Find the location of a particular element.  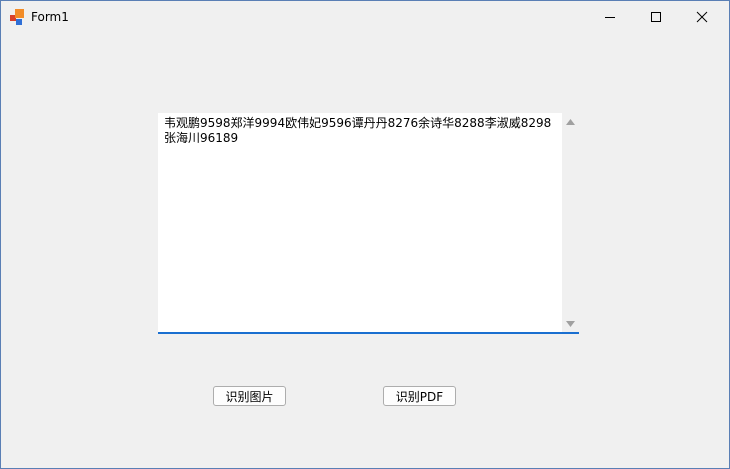

window-title: Form1 is located at coordinates (50, 17).